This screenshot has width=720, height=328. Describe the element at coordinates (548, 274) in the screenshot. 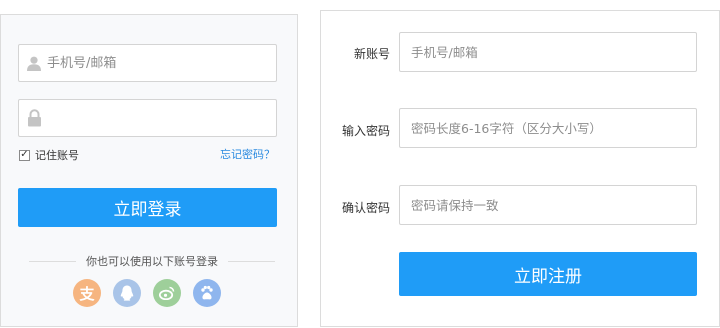

I see `register-button: 立即注册` at that location.